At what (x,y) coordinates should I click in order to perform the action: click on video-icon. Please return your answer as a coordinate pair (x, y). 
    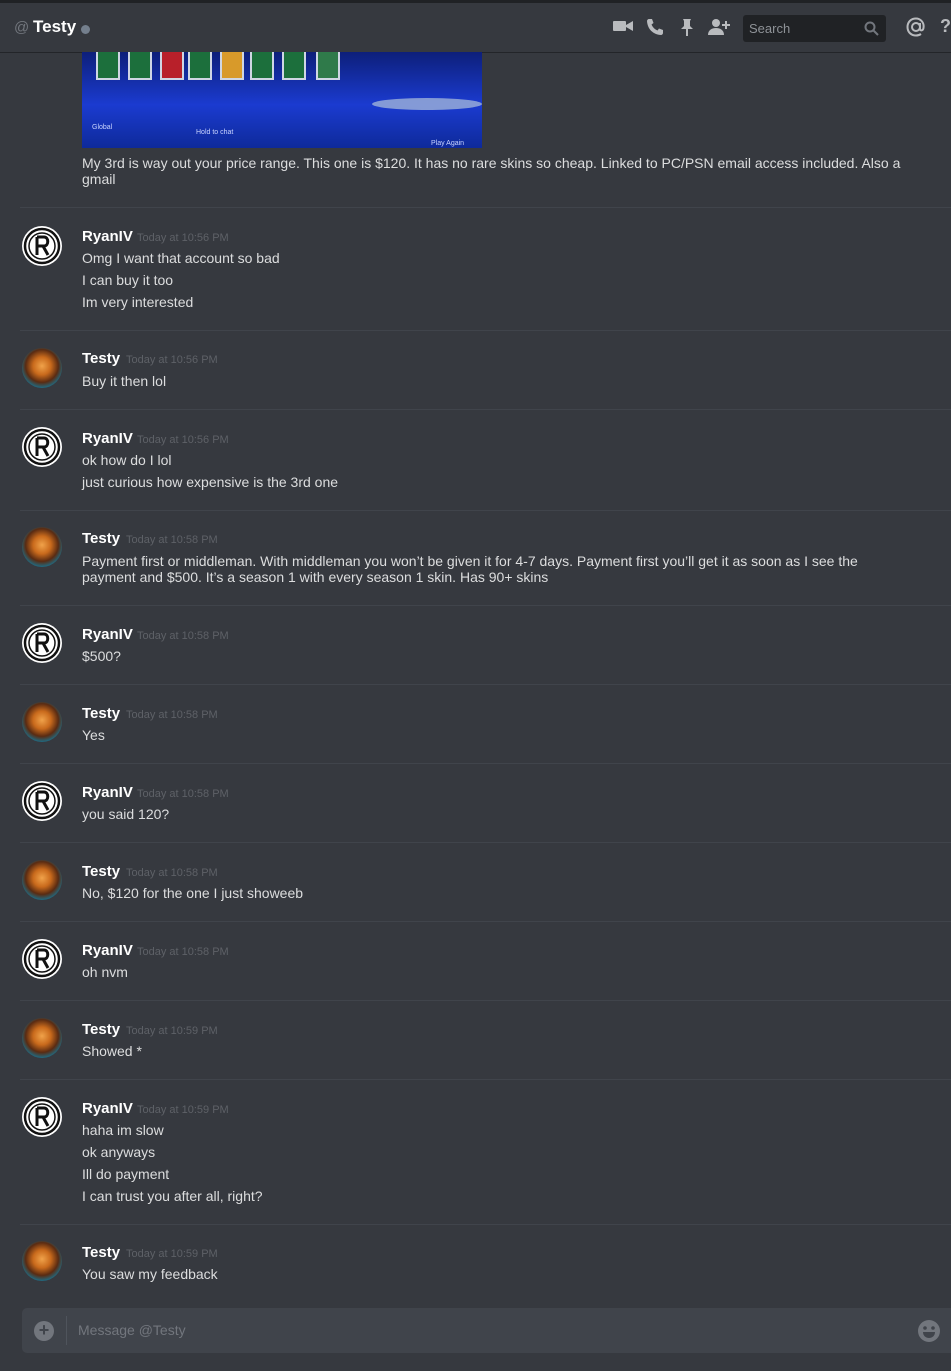
    Looking at the image, I should click on (623, 28).